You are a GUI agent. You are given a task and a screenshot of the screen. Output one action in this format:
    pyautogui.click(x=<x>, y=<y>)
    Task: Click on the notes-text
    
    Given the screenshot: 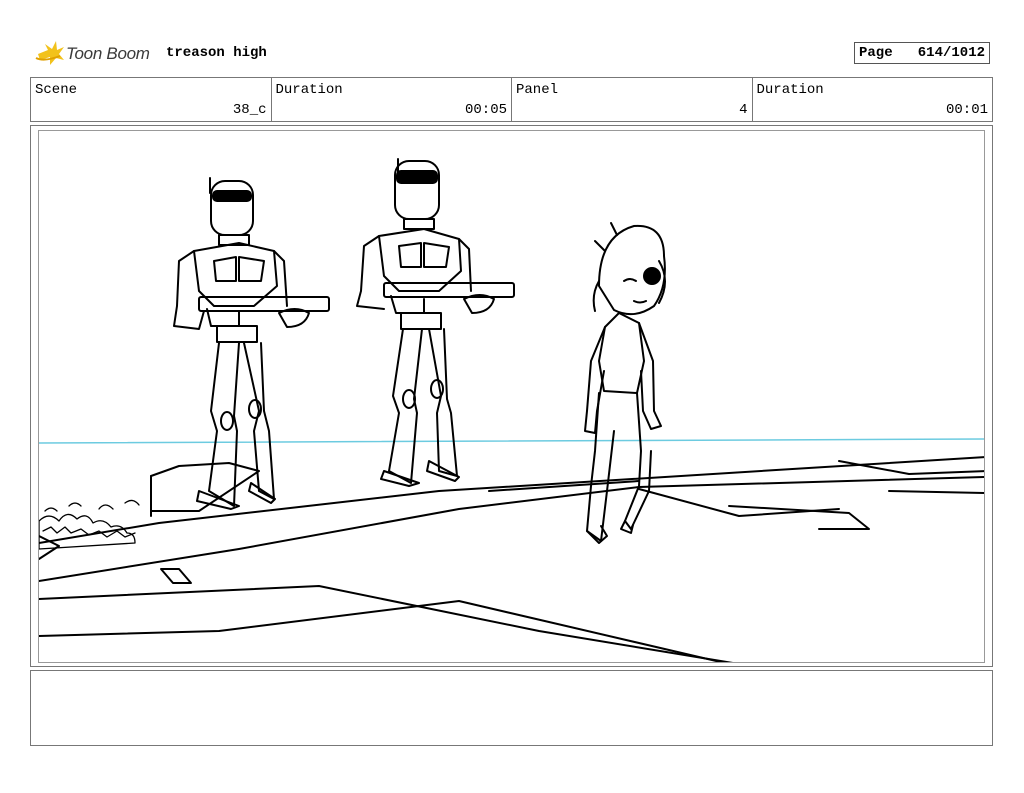 What is the action you would take?
    pyautogui.click(x=511, y=677)
    